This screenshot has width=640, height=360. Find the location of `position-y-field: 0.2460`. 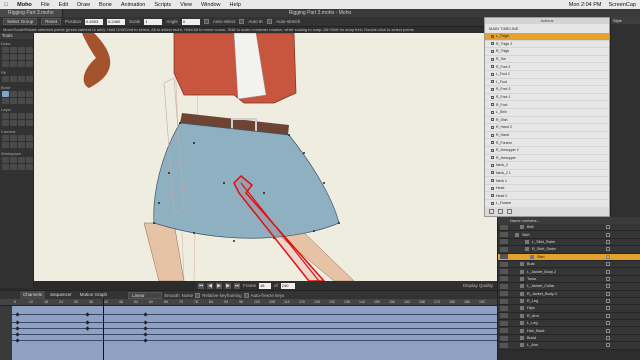

position-y-field: 0.2460 is located at coordinates (116, 21).